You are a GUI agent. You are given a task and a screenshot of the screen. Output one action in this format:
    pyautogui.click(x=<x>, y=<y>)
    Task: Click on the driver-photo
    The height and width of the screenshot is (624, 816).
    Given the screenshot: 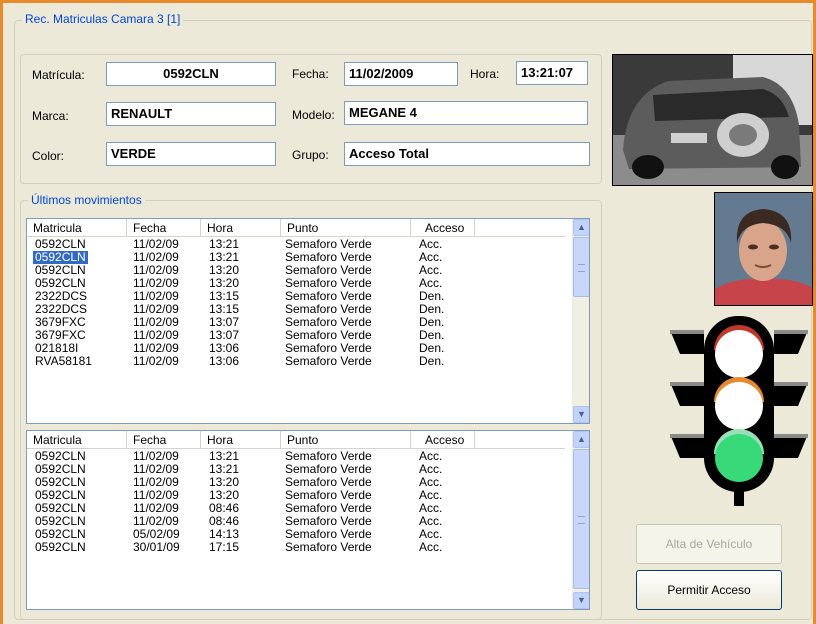 What is the action you would take?
    pyautogui.click(x=763, y=249)
    